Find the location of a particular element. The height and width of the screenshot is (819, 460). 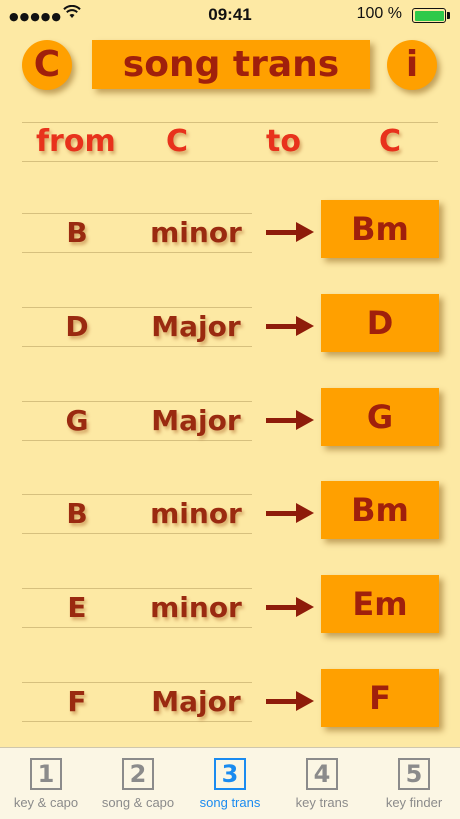

chord-note-picker: F is located at coordinates (77, 701).